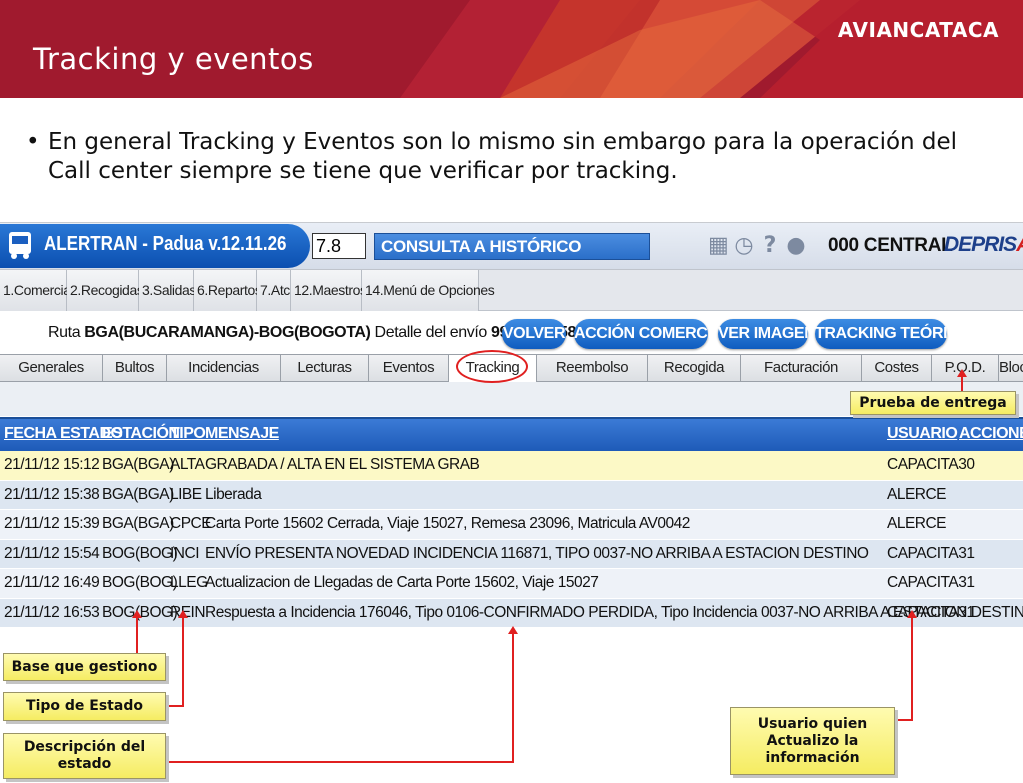  Describe the element at coordinates (492, 366) in the screenshot. I see `tracking-tab-highlight` at that location.